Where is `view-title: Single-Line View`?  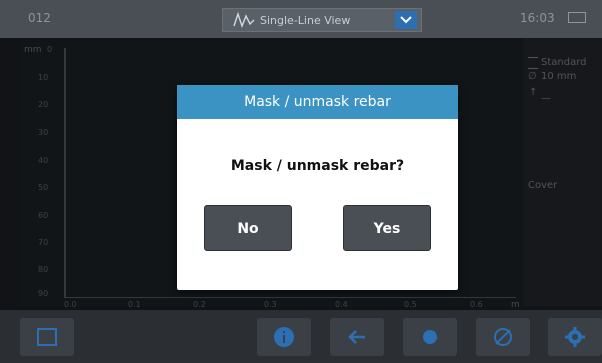 view-title: Single-Line View is located at coordinates (305, 20).